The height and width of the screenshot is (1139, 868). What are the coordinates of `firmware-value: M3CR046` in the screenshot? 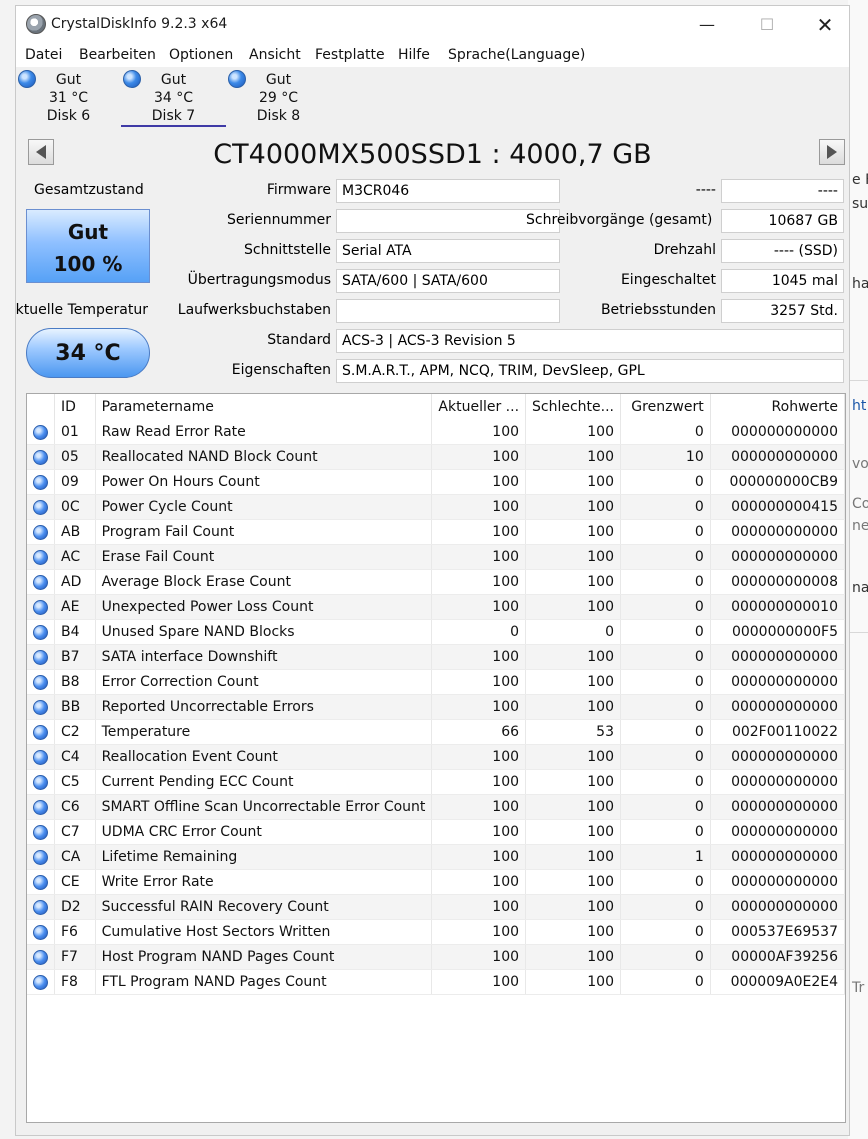 It's located at (448, 191).